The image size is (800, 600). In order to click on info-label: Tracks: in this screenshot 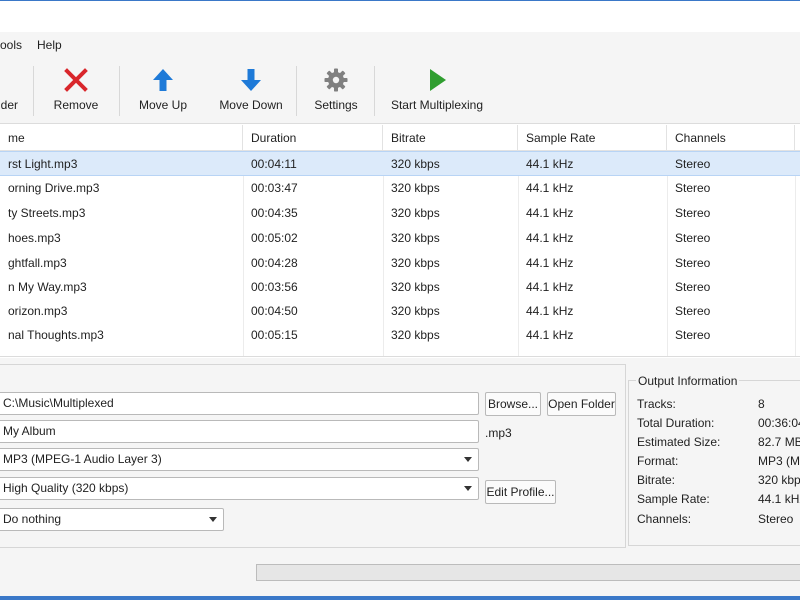, I will do `click(656, 404)`.